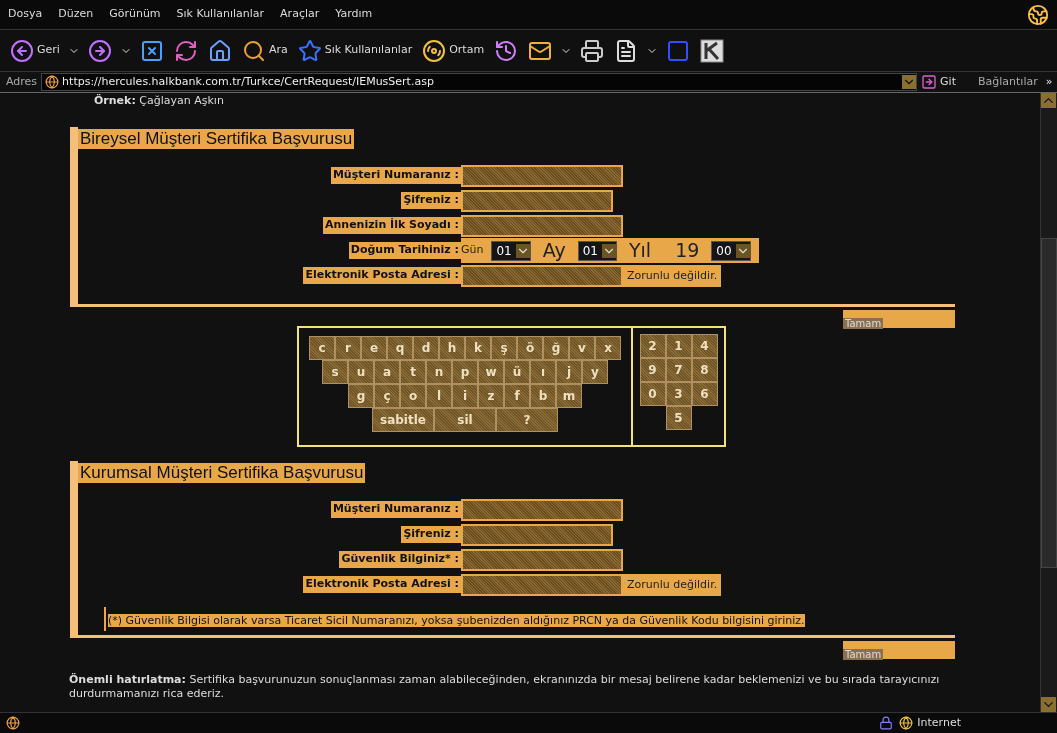 This screenshot has height=733, width=1057. Describe the element at coordinates (569, 372) in the screenshot. I see `keyboard-key: j` at that location.